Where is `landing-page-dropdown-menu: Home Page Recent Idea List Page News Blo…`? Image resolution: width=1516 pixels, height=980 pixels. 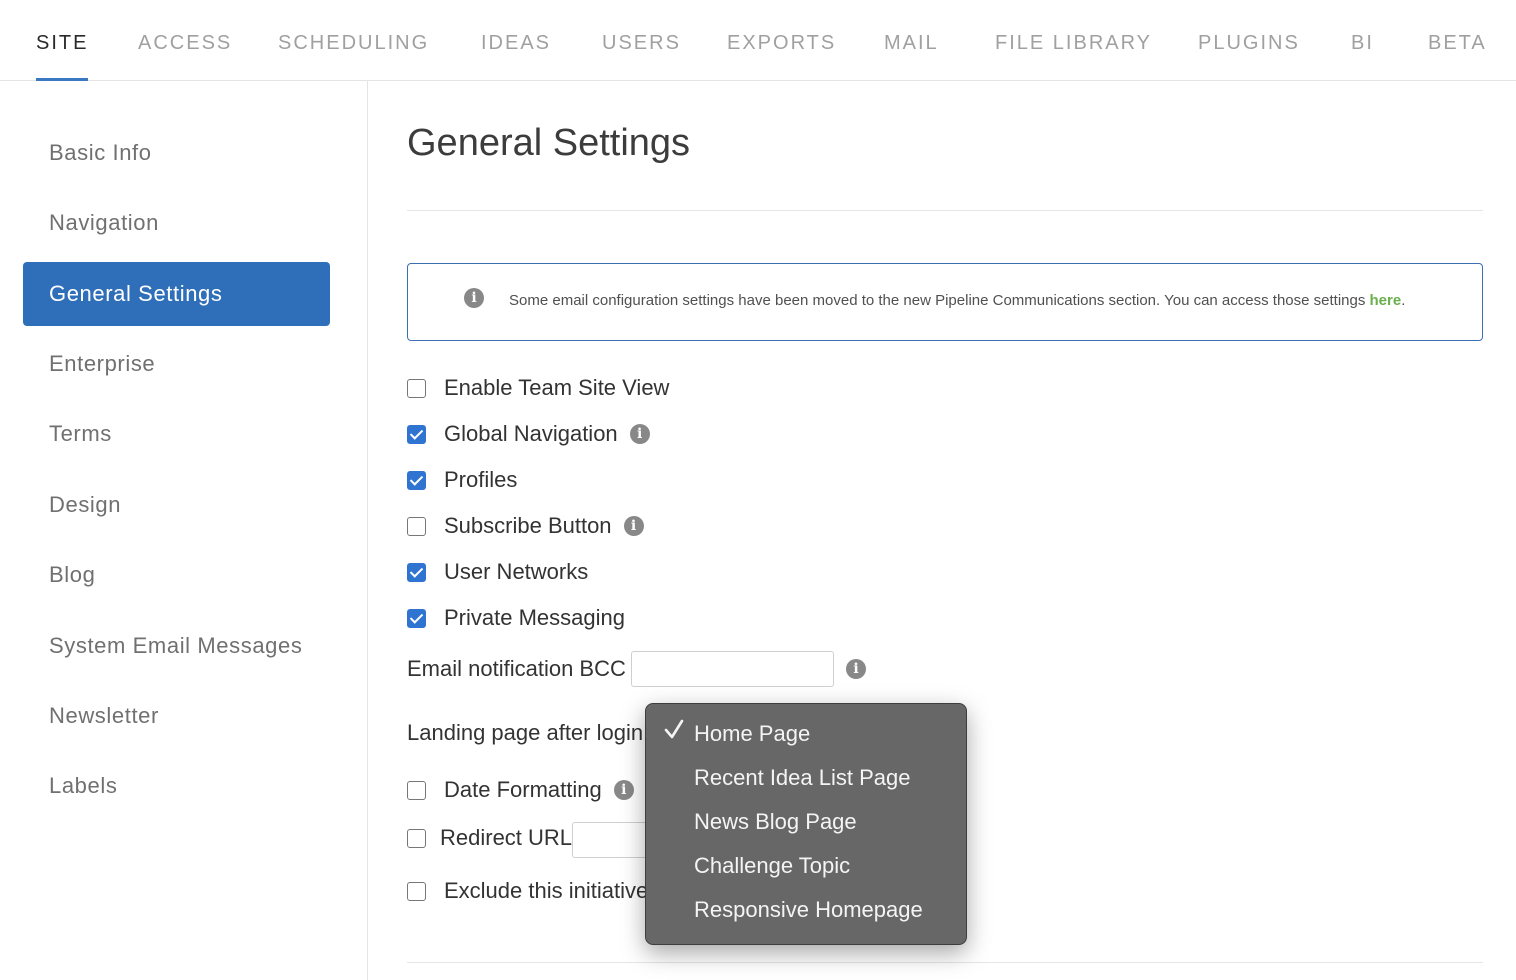 landing-page-dropdown-menu: Home Page Recent Idea List Page News Blo… is located at coordinates (806, 824).